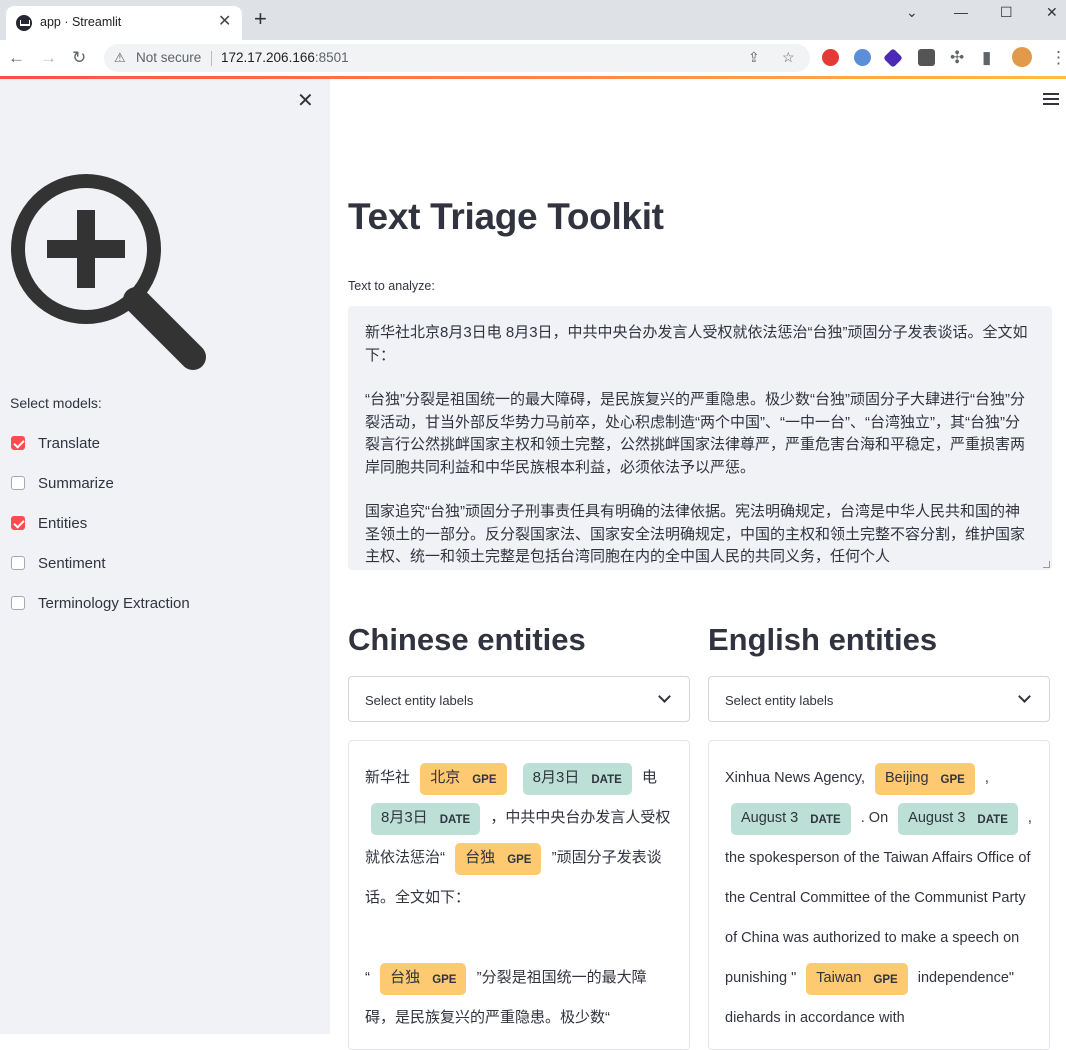 The width and height of the screenshot is (1066, 1050). What do you see at coordinates (69, 443) in the screenshot?
I see `checkbox-label: Translate` at bounding box center [69, 443].